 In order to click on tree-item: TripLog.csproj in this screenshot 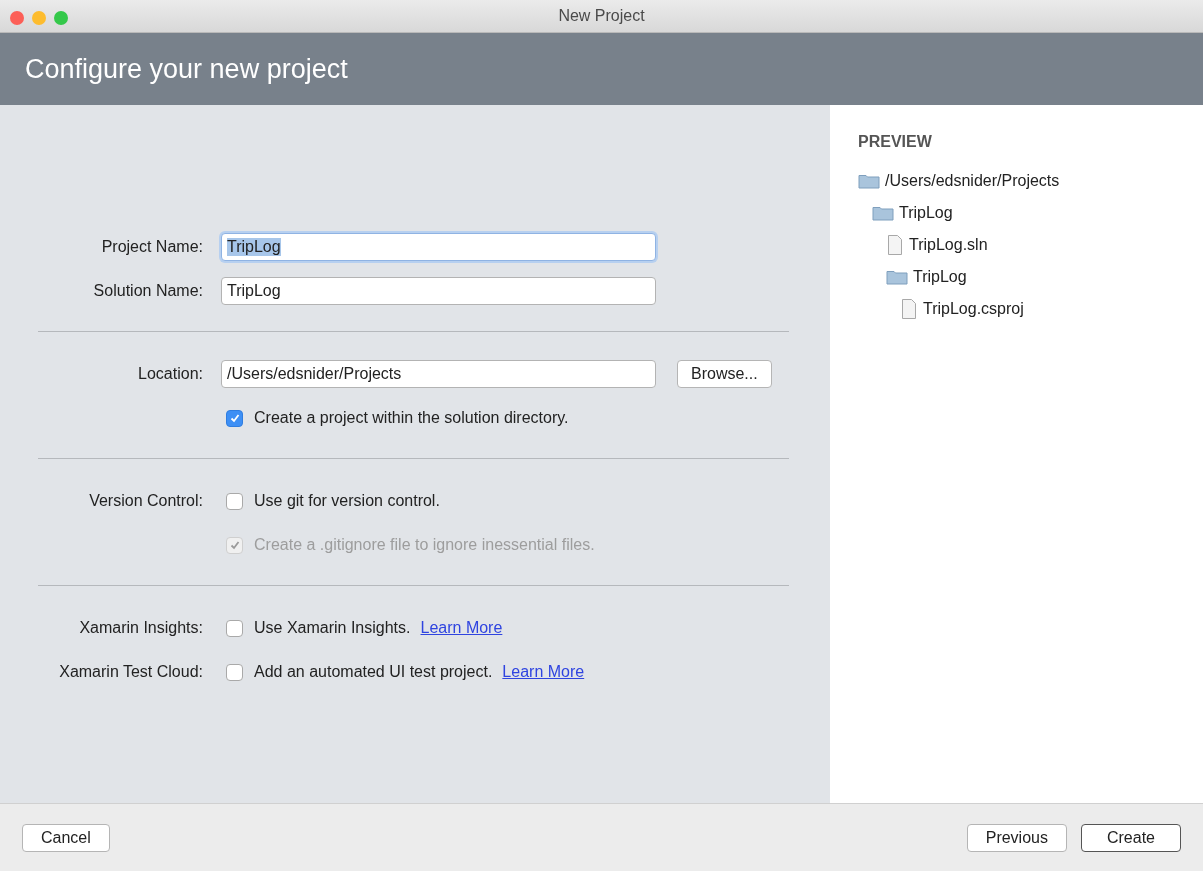, I will do `click(973, 309)`.